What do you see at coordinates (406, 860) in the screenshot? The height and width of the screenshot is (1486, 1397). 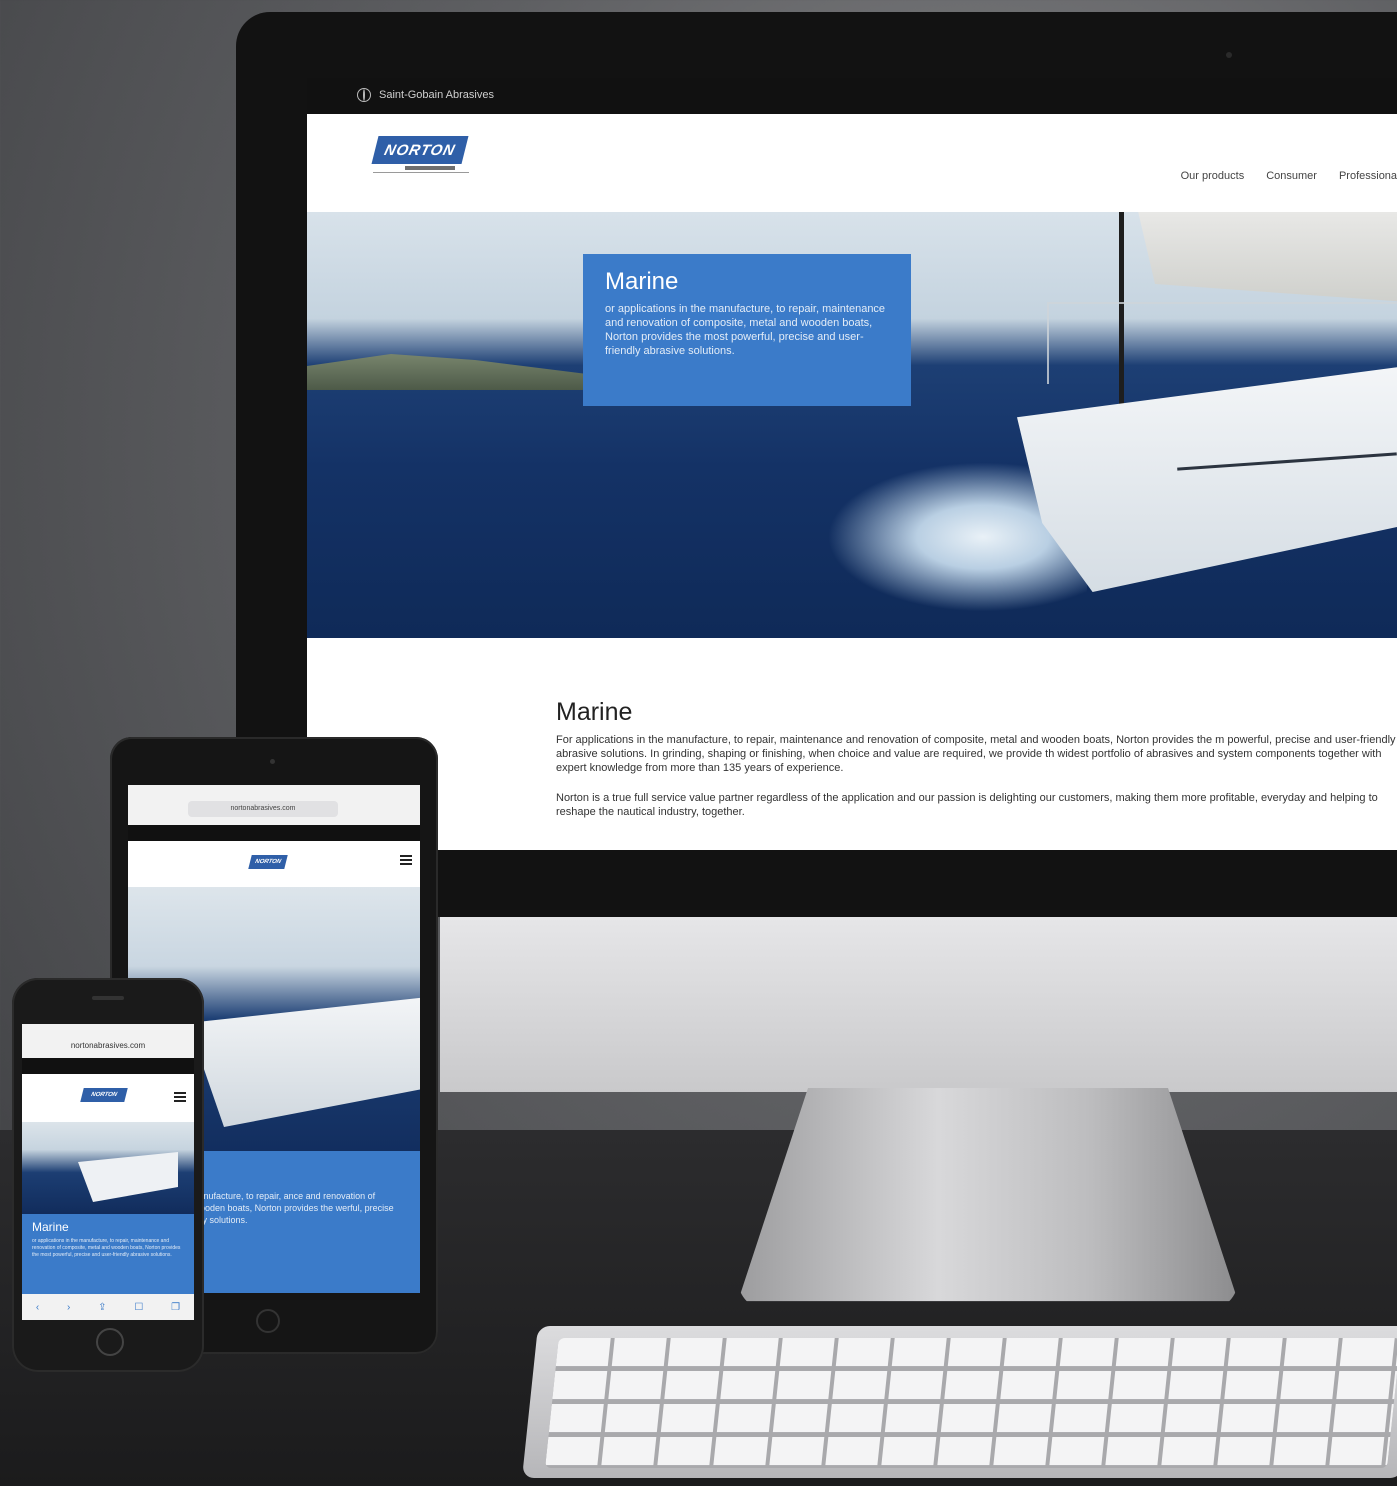 I see `hamburger-menu-icon` at bounding box center [406, 860].